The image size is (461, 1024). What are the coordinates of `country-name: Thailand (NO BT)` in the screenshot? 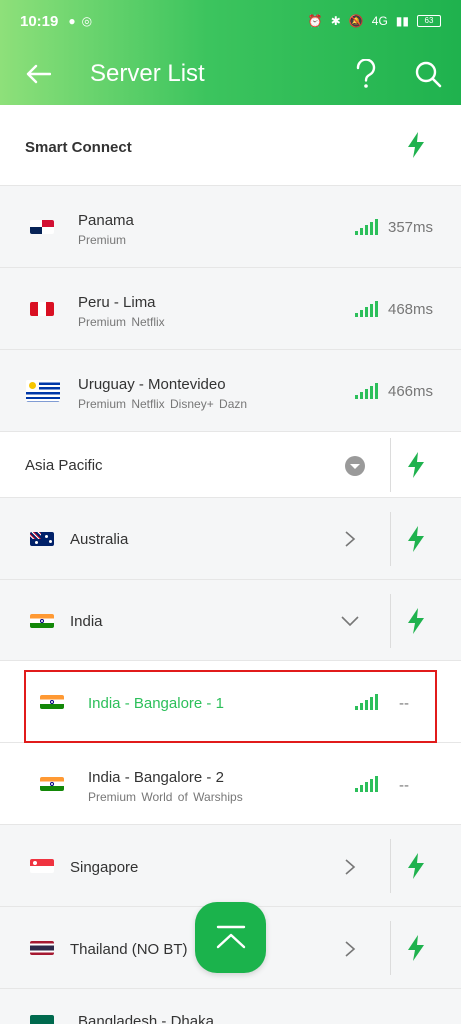 It's located at (129, 949).